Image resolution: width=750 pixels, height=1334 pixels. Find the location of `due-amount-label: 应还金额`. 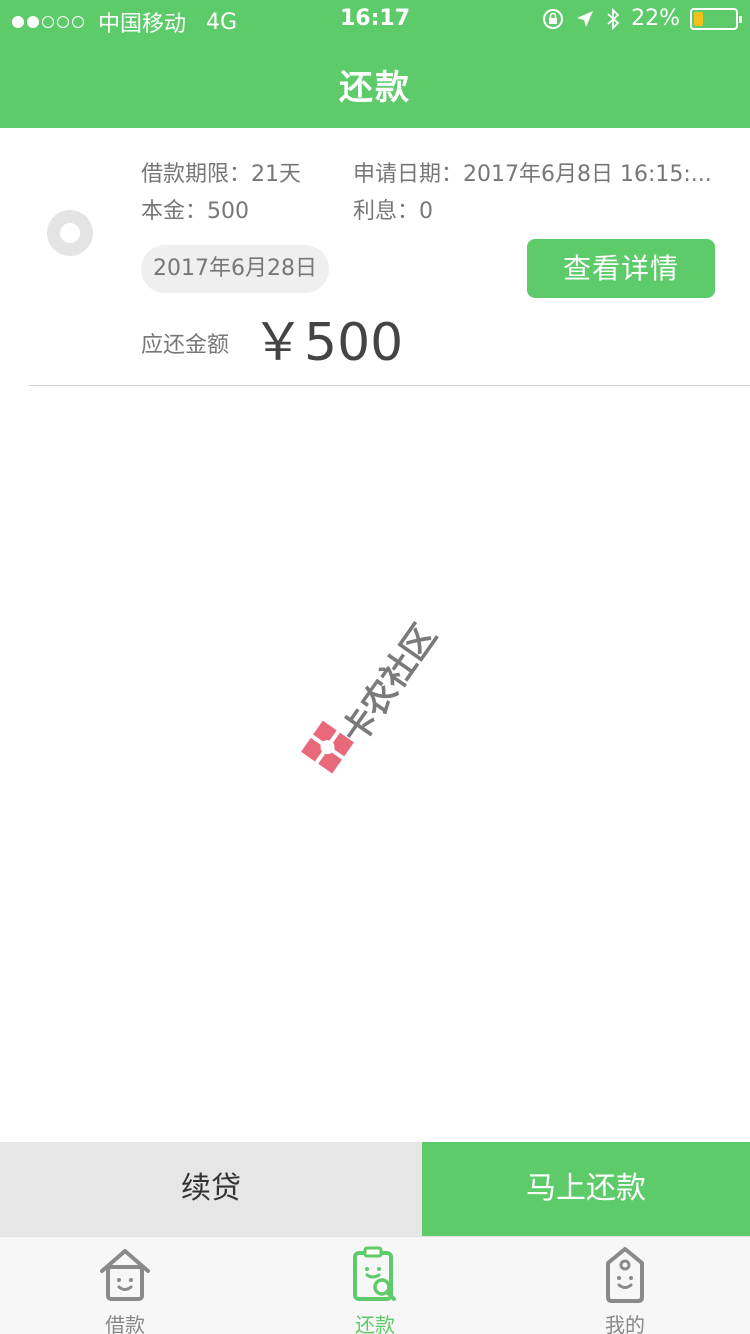

due-amount-label: 应还金额 is located at coordinates (185, 345).